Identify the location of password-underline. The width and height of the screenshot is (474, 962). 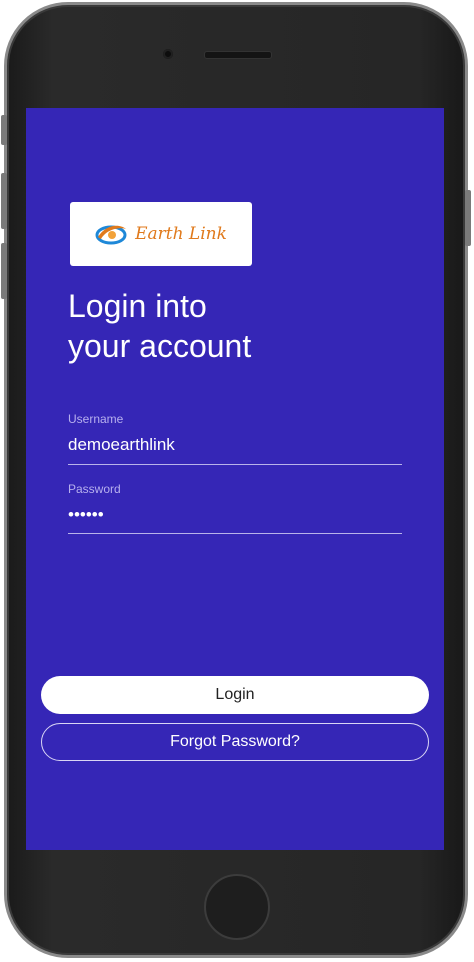
(235, 533).